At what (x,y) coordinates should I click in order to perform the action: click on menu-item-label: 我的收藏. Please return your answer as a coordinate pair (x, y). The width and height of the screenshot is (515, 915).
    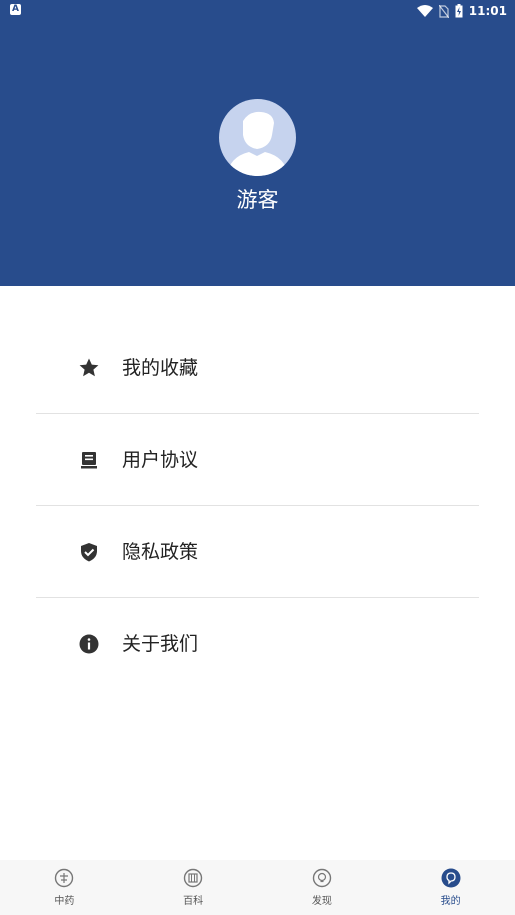
    Looking at the image, I should click on (160, 368).